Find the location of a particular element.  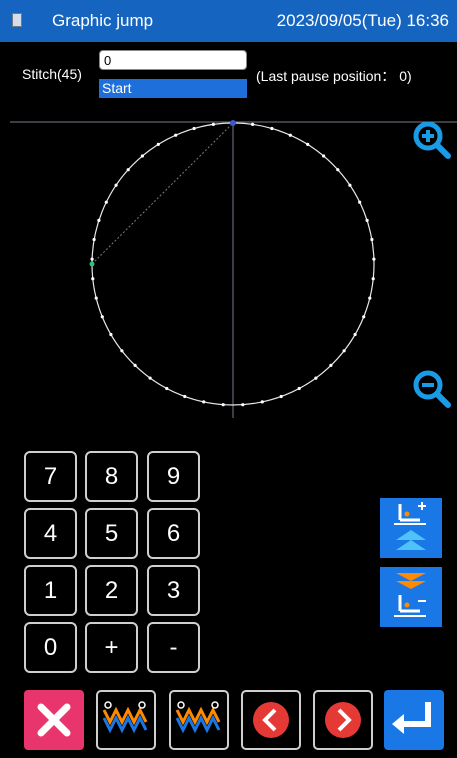

key-3: 3 is located at coordinates (173, 590).